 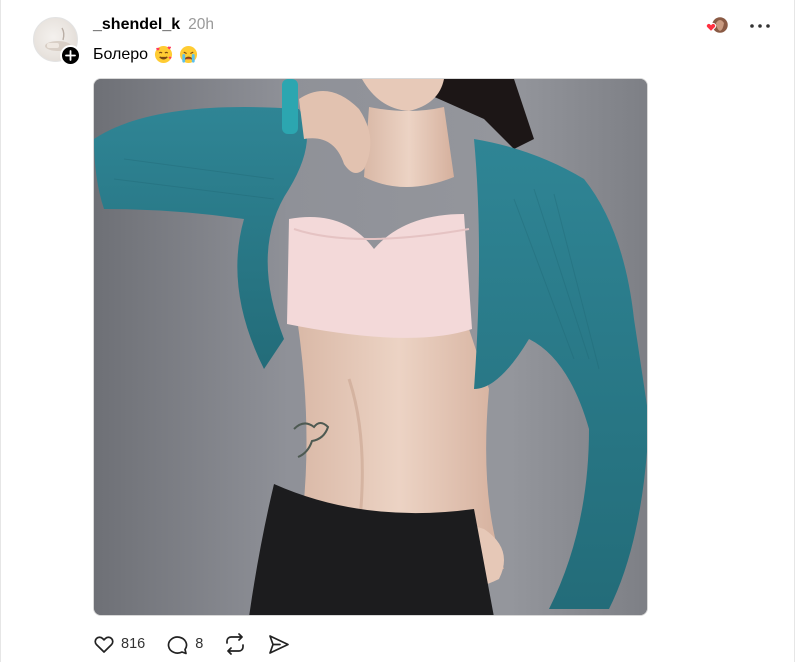 I want to click on more-dots-icon, so click(x=760, y=26).